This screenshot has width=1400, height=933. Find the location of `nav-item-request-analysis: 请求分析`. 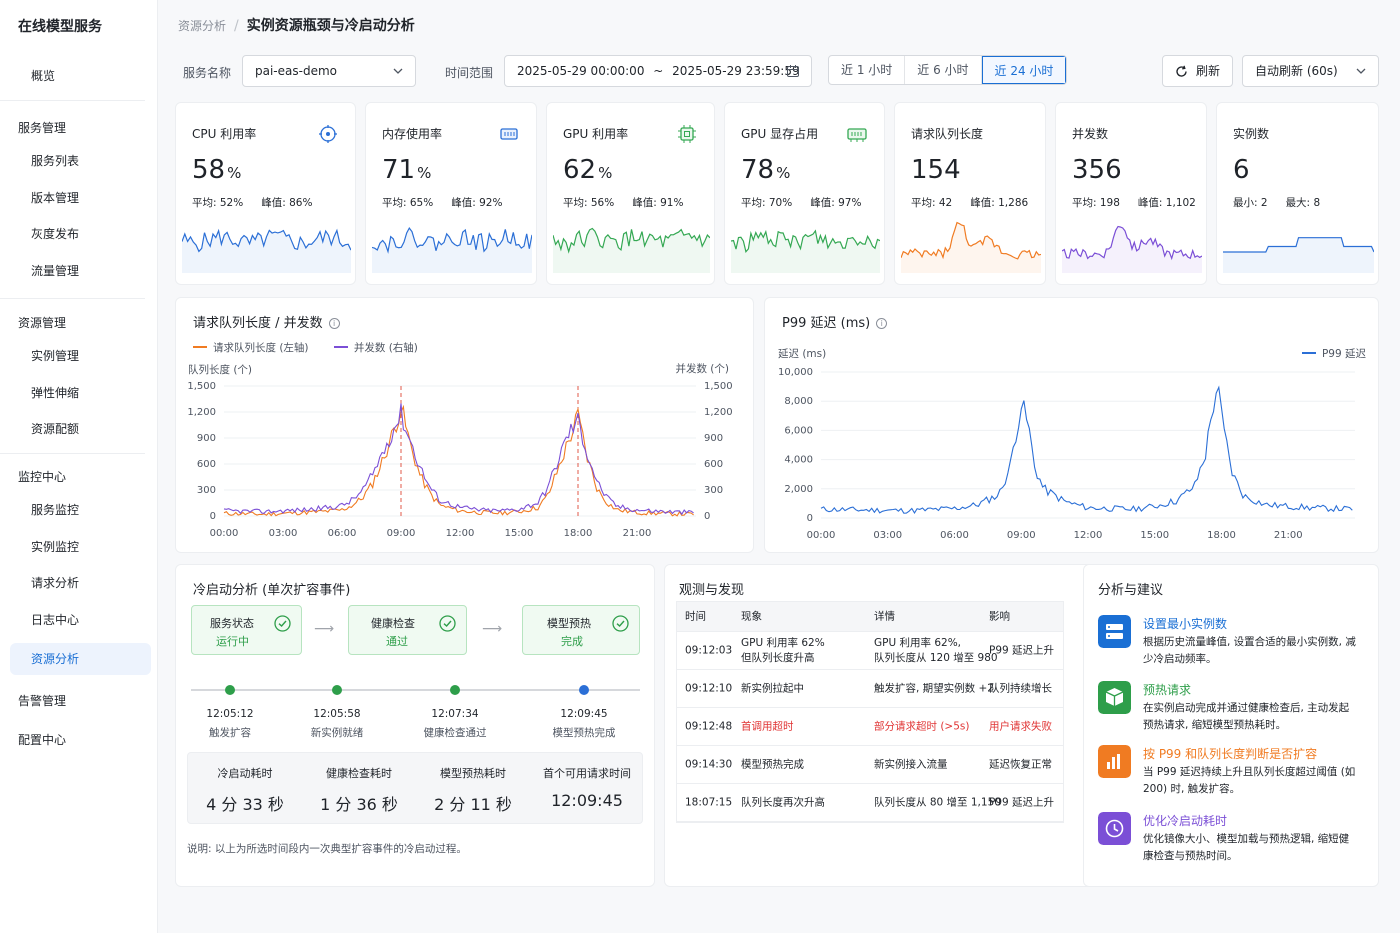

nav-item-request-analysis: 请求分析 is located at coordinates (80, 583).